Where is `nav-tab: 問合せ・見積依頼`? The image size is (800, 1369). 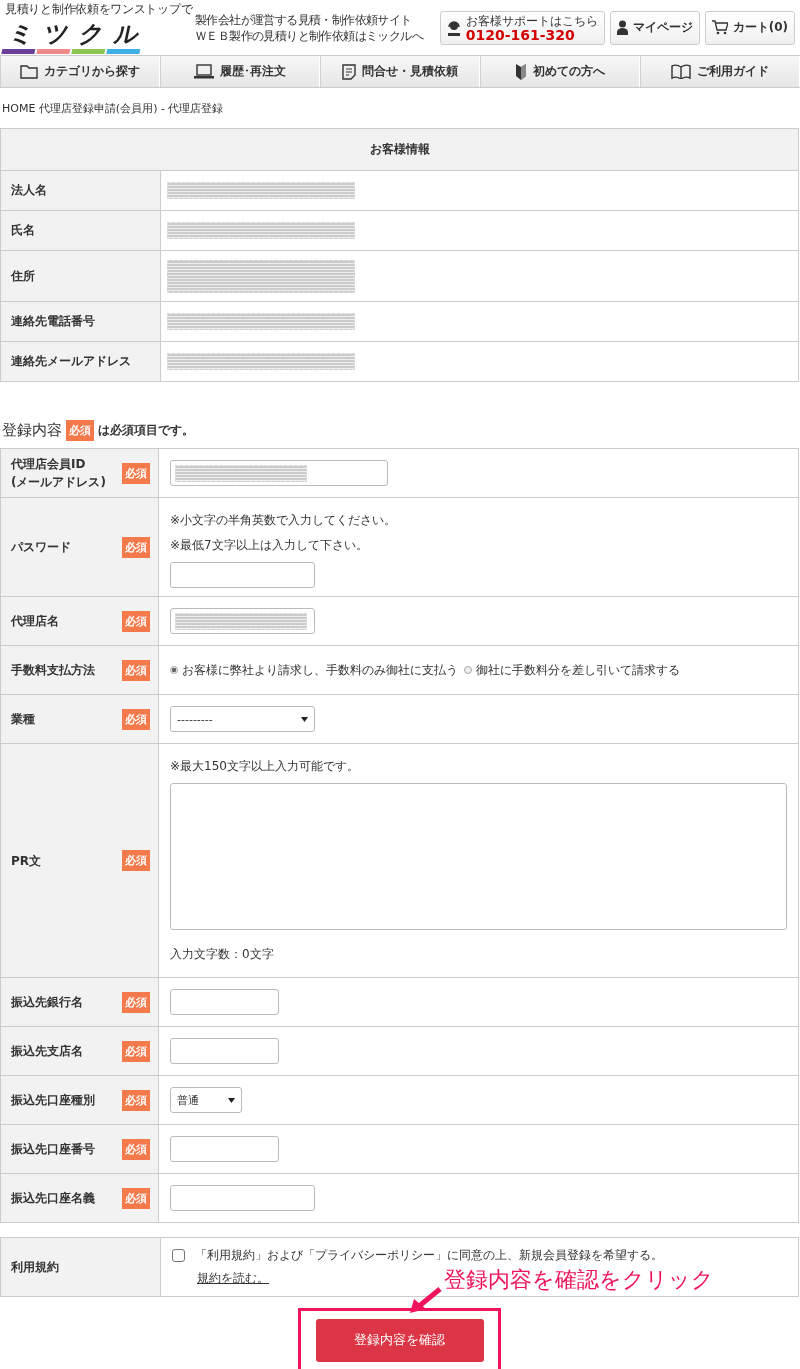
nav-tab: 問合せ・見積依頼 is located at coordinates (400, 71).